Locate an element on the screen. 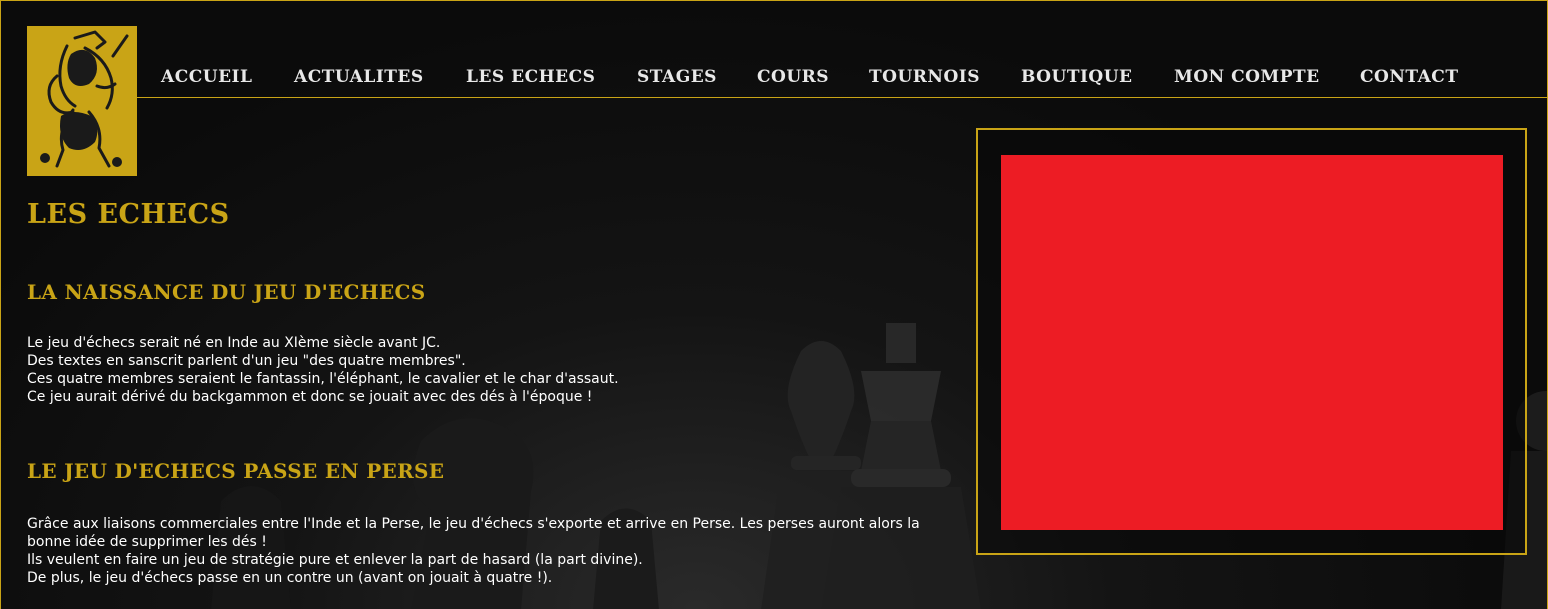  knight-warrior-logo-icon is located at coordinates (82, 101).